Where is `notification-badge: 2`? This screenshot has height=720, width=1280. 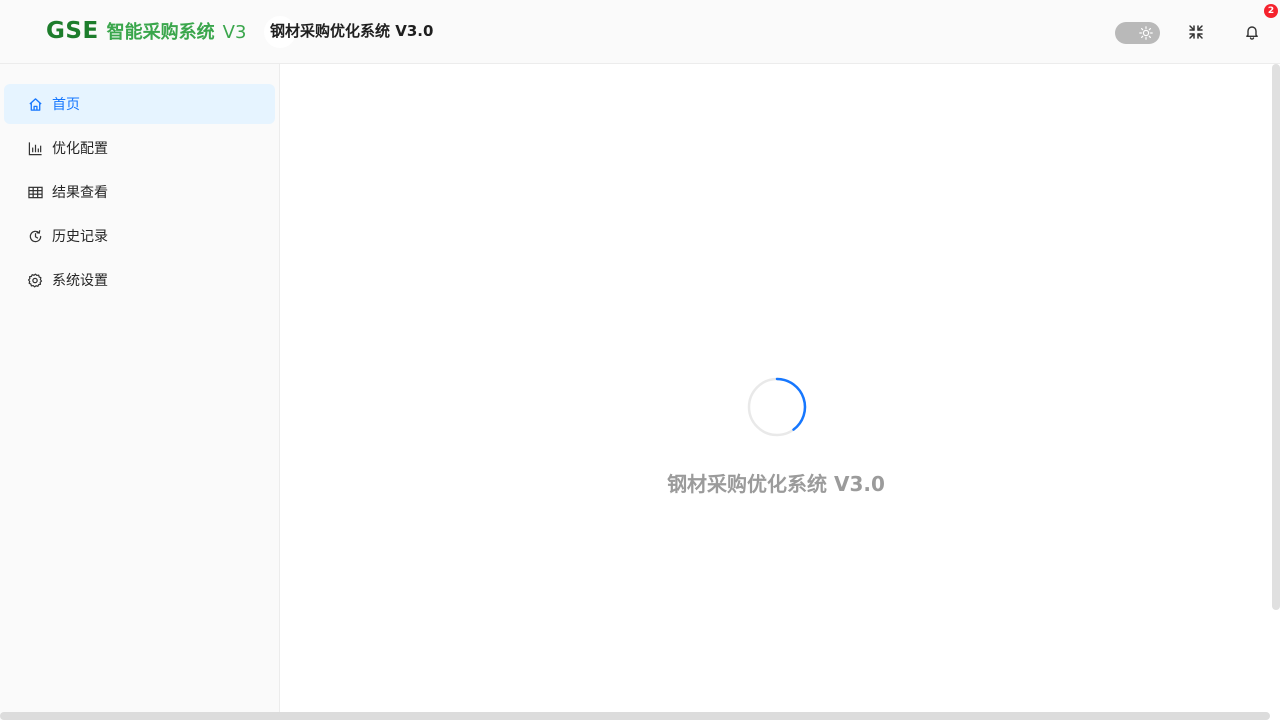 notification-badge: 2 is located at coordinates (1271, 11).